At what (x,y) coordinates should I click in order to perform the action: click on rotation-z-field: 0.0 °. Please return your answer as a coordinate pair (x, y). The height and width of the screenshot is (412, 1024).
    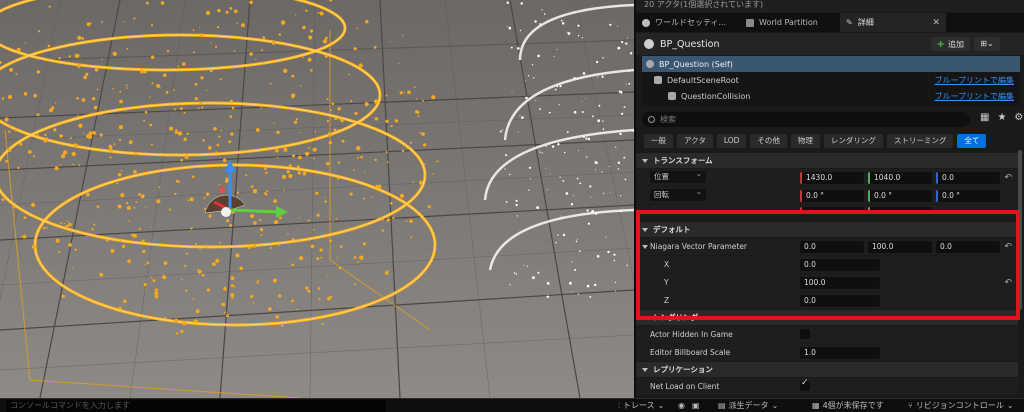
    Looking at the image, I should click on (968, 195).